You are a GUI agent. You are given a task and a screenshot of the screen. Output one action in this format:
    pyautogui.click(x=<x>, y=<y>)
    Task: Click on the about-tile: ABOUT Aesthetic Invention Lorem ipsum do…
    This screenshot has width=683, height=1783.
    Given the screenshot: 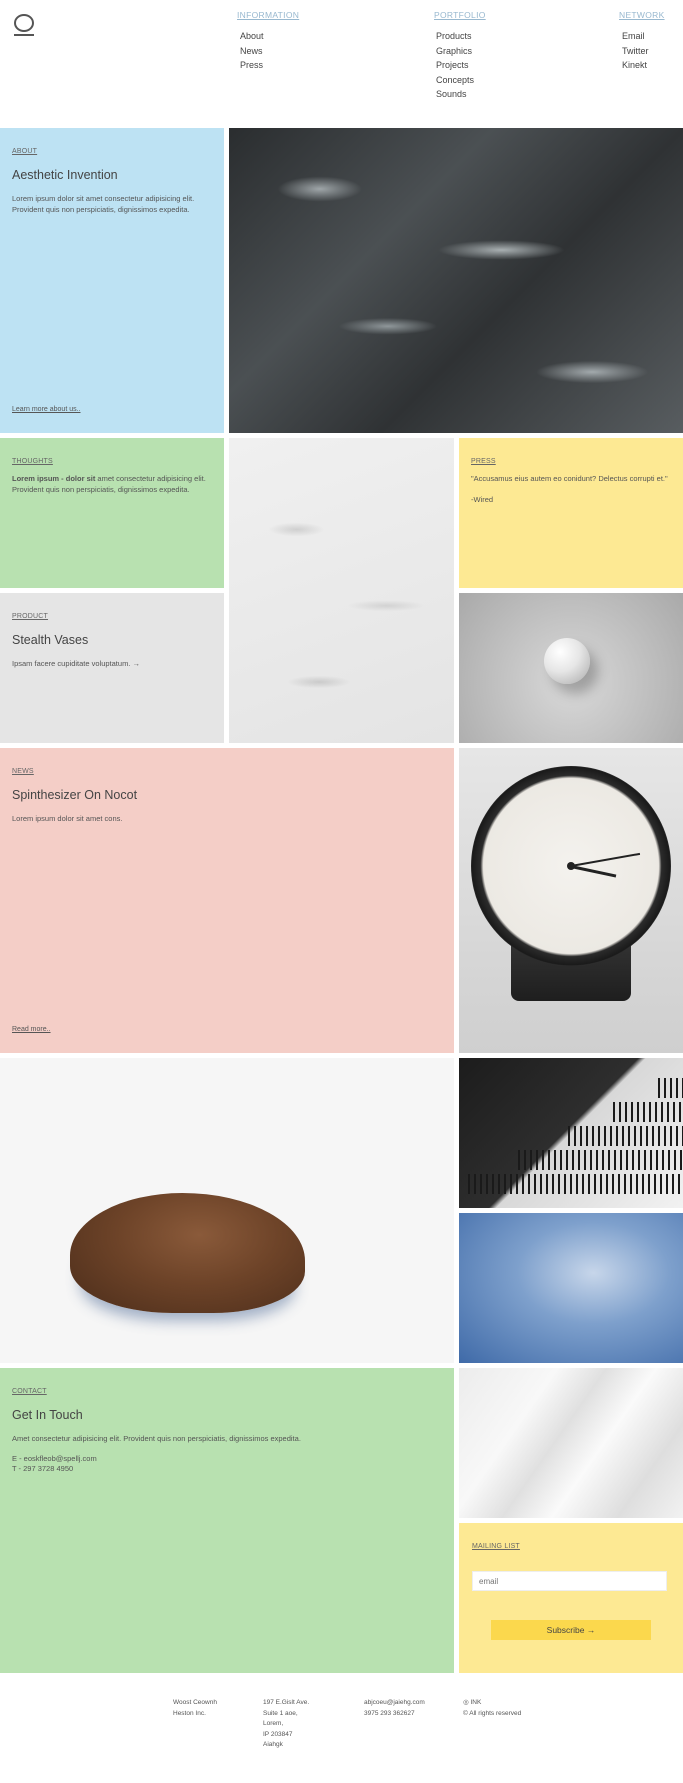 What is the action you would take?
    pyautogui.click(x=112, y=280)
    